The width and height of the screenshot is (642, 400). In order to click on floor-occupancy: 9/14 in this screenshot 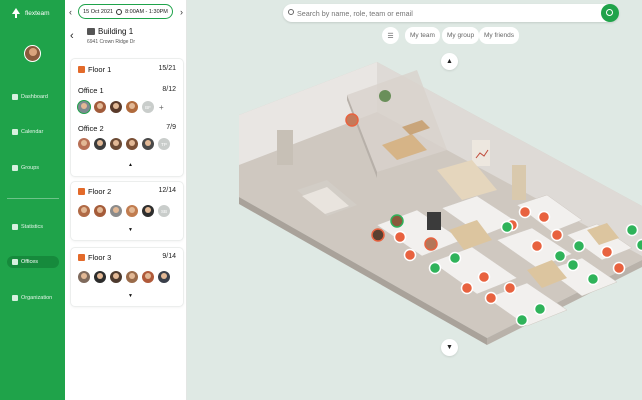, I will do `click(169, 256)`.